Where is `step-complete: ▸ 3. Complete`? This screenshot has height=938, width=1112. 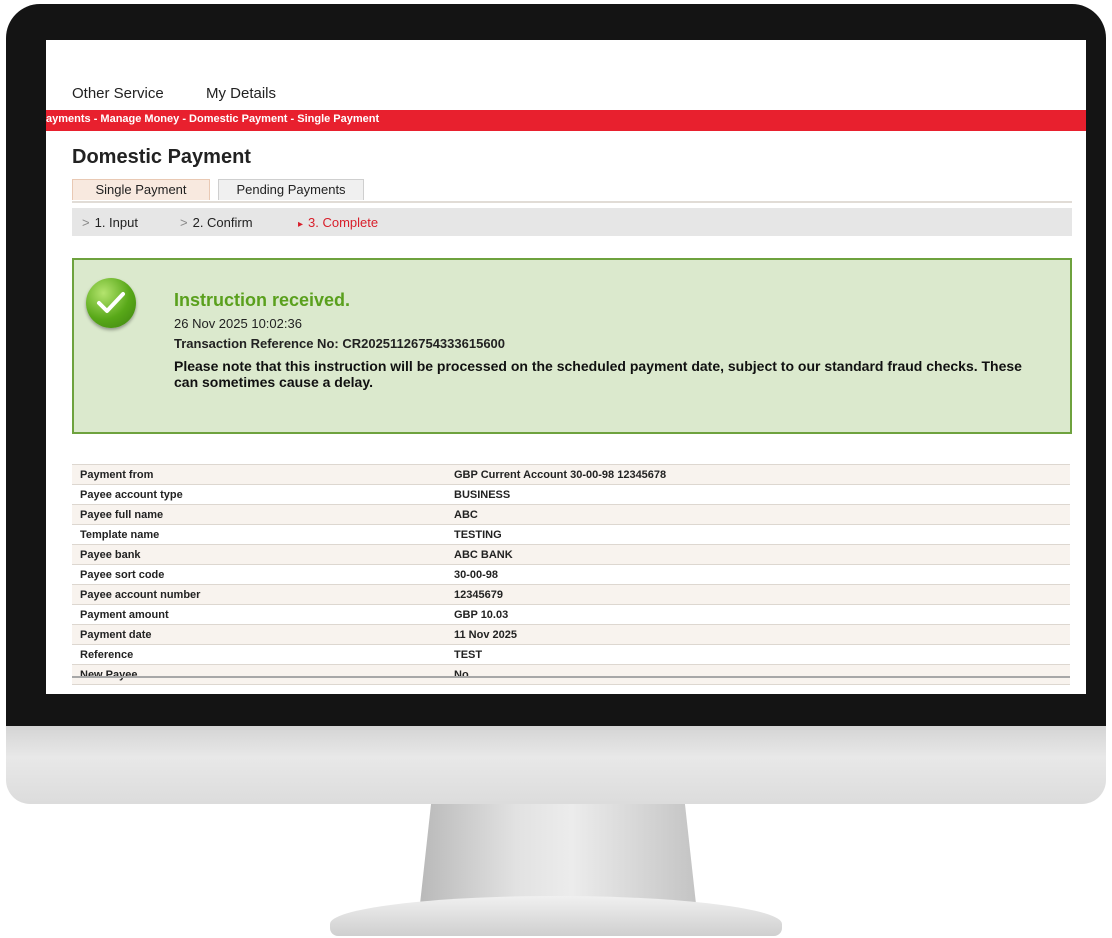
step-complete: ▸ 3. Complete is located at coordinates (338, 222).